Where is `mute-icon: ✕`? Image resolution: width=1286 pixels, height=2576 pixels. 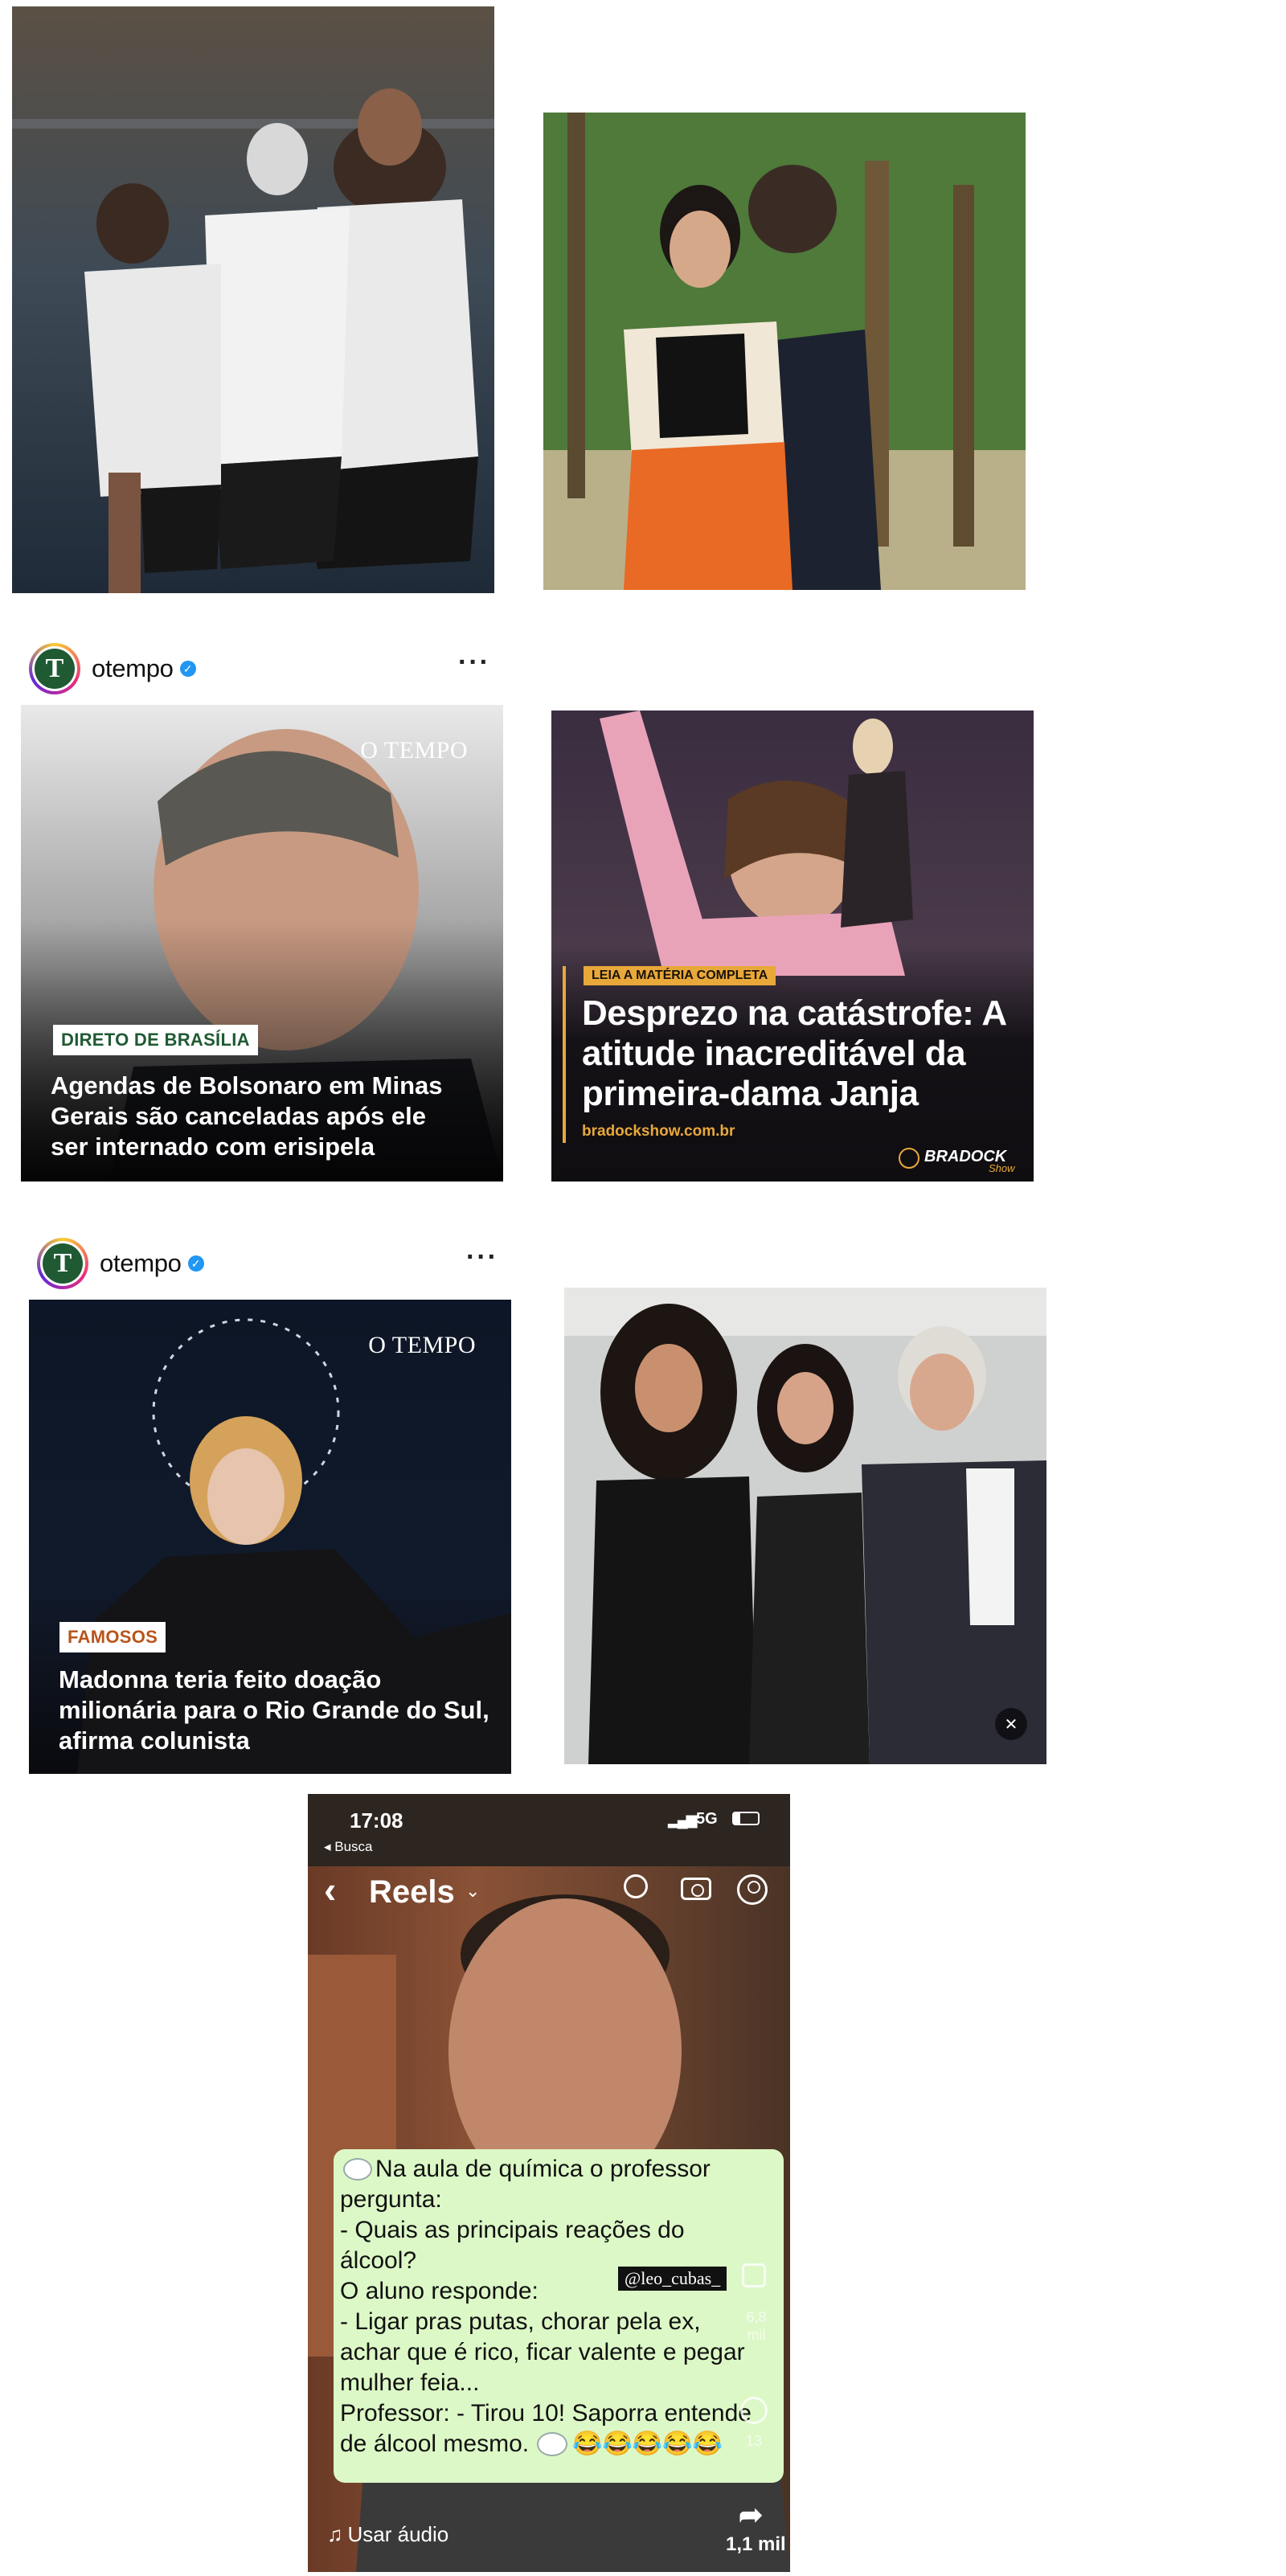 mute-icon: ✕ is located at coordinates (1011, 1724).